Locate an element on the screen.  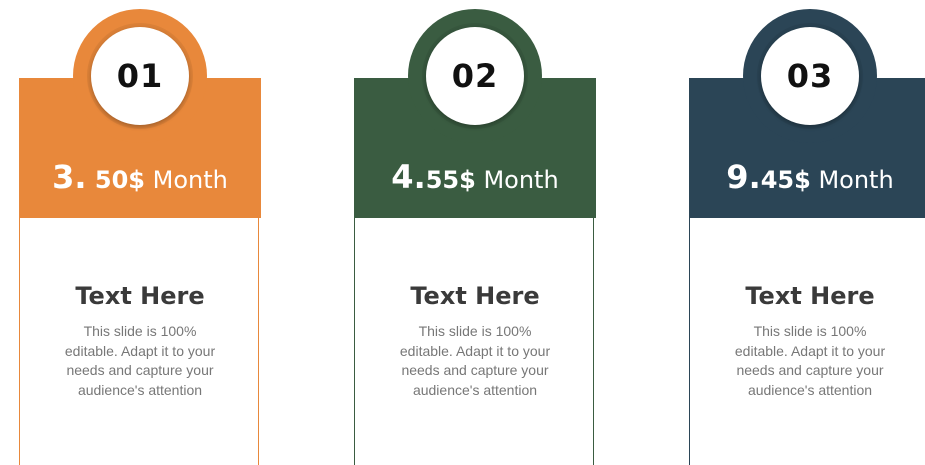
price: 4.55$ Month is located at coordinates (475, 177).